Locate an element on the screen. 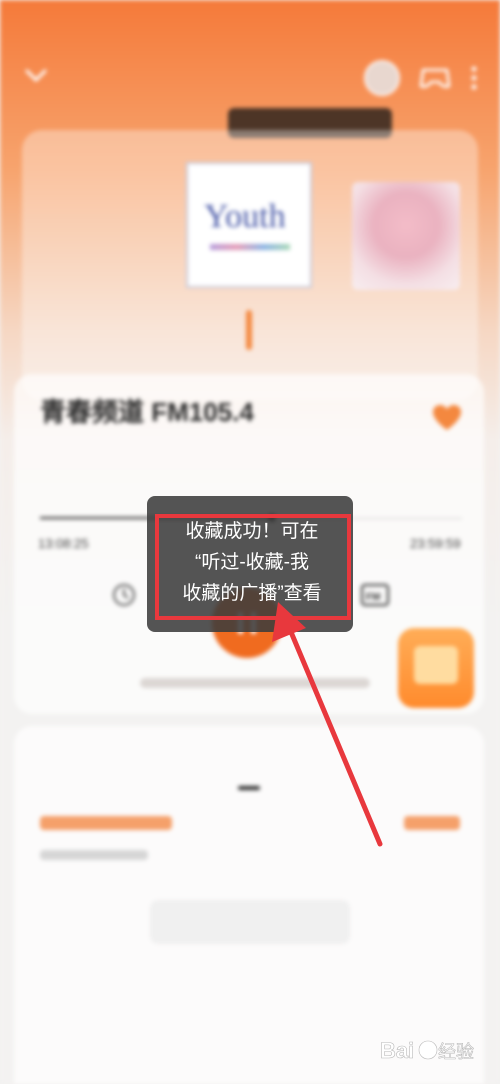  watermark: Bai 经验 is located at coordinates (435, 1050).